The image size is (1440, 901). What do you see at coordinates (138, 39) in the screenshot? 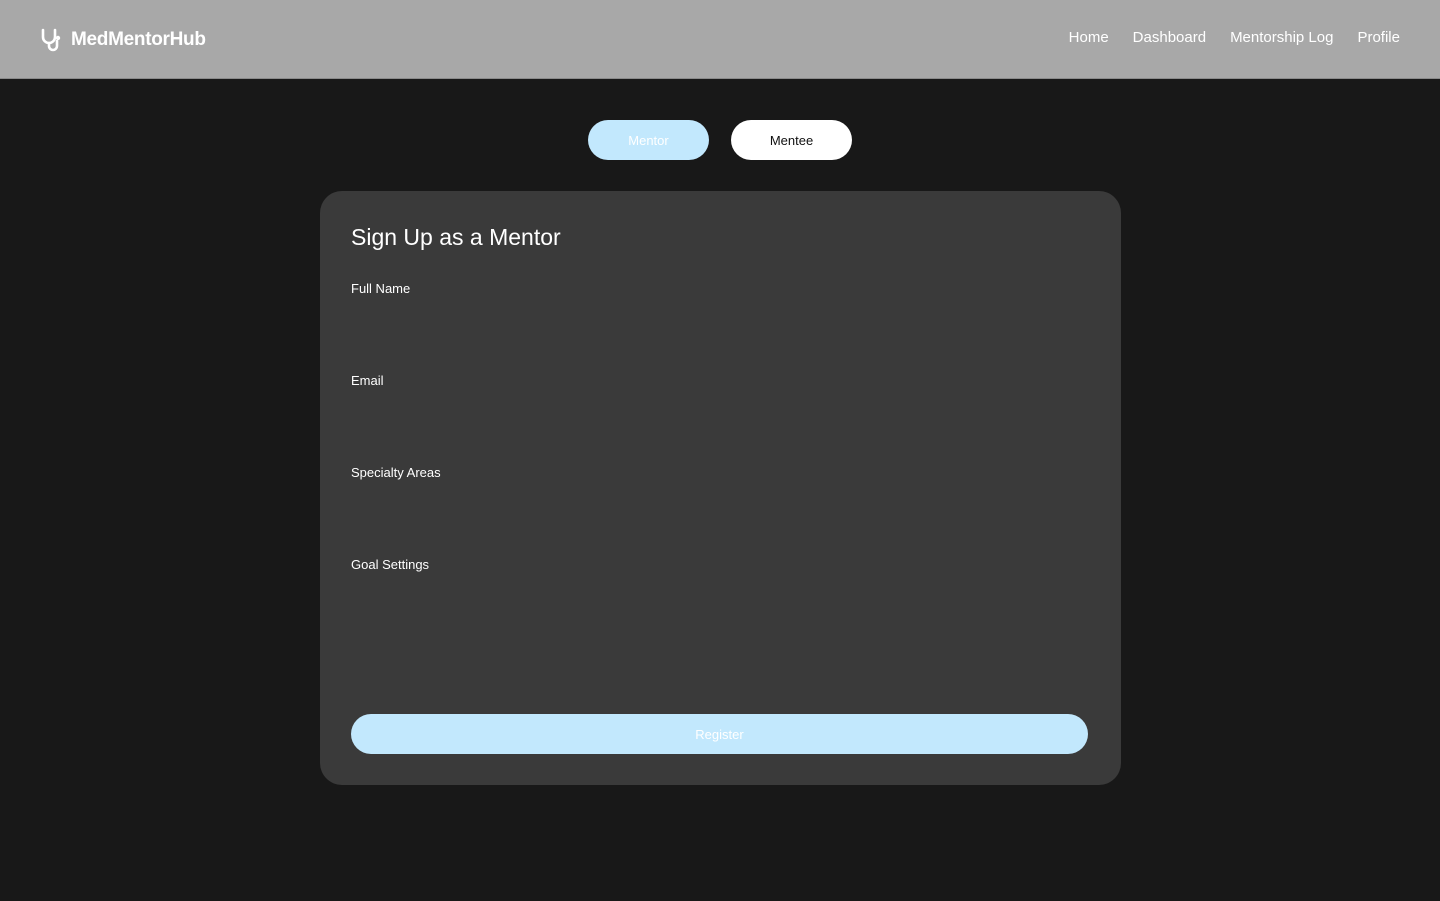
I see `brand-name: MedMentorHub` at bounding box center [138, 39].